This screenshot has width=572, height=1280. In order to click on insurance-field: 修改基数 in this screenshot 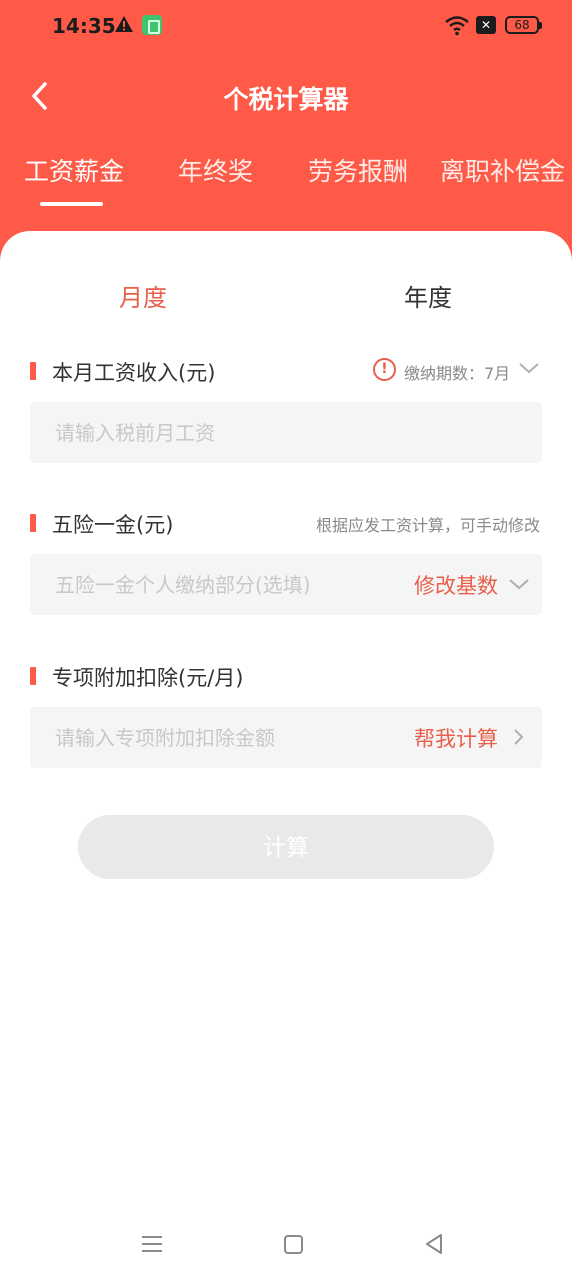, I will do `click(286, 584)`.